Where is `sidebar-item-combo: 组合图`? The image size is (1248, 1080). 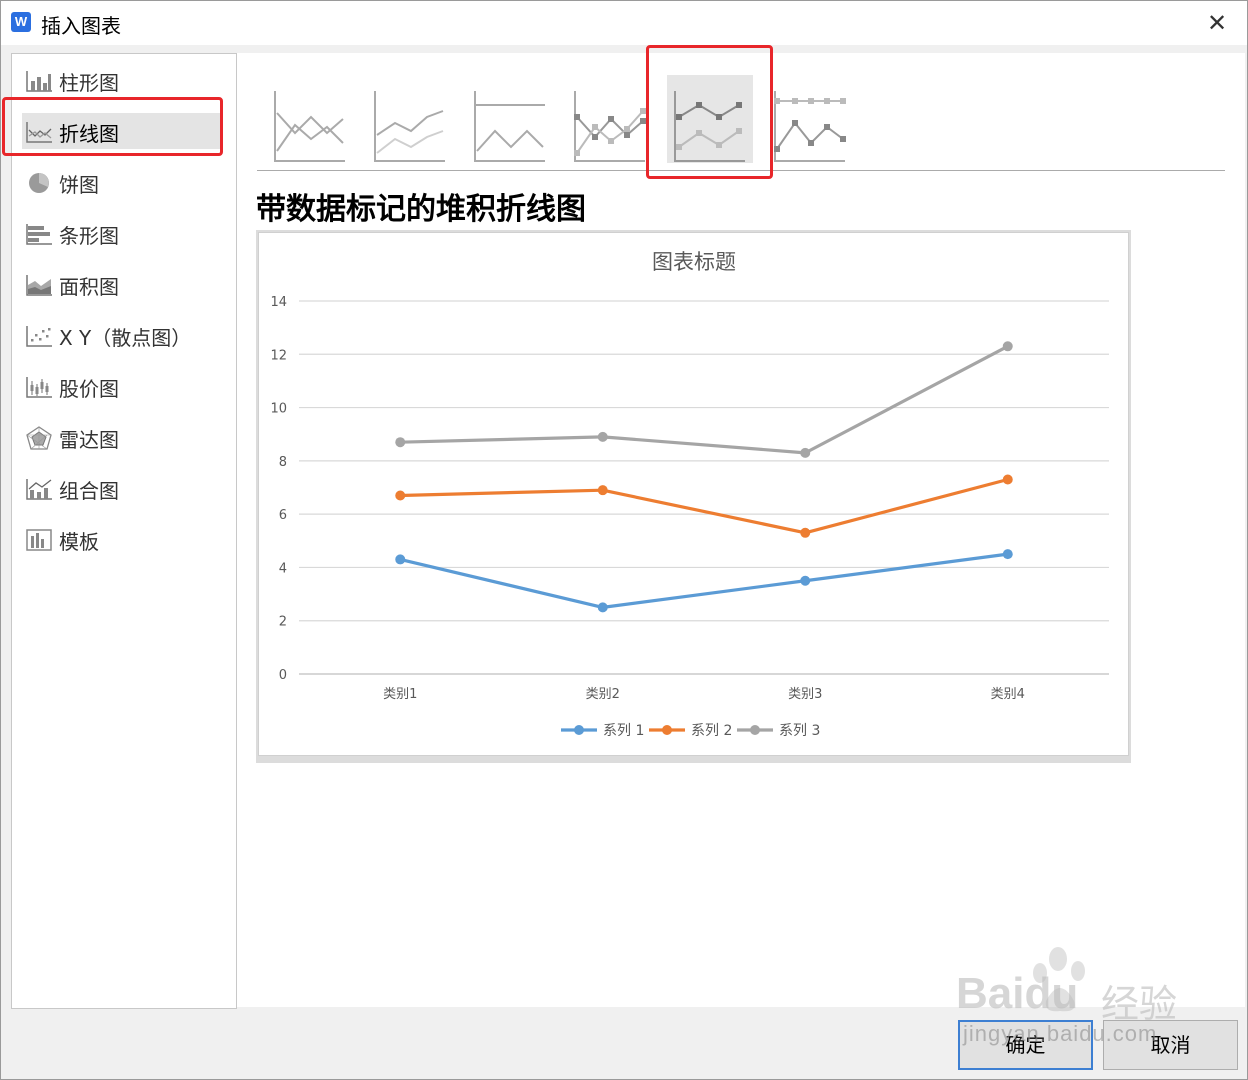
sidebar-item-combo: 组合图 is located at coordinates (124, 488).